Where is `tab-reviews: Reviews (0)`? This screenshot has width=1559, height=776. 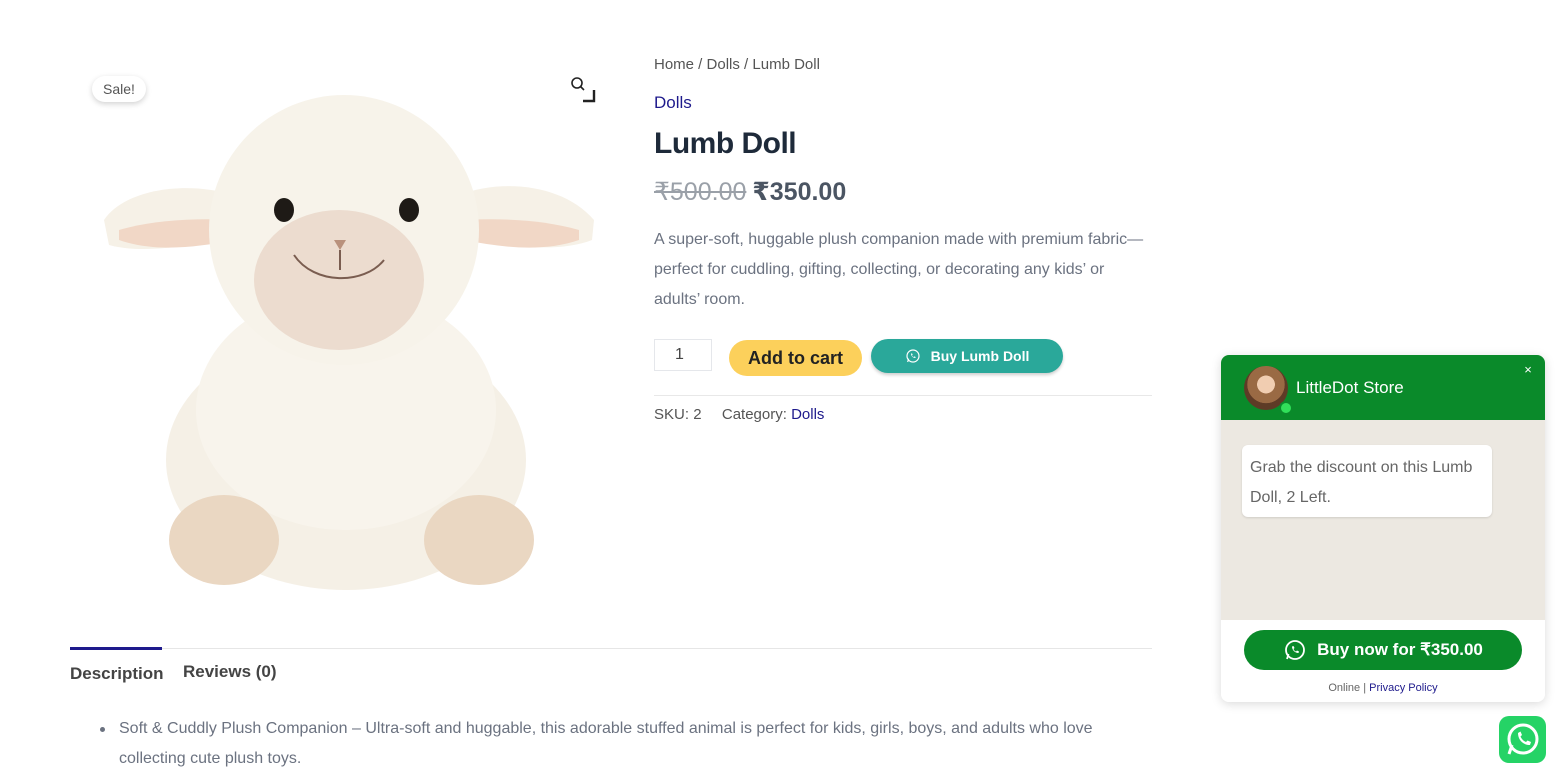
tab-reviews: Reviews (0) is located at coordinates (230, 672).